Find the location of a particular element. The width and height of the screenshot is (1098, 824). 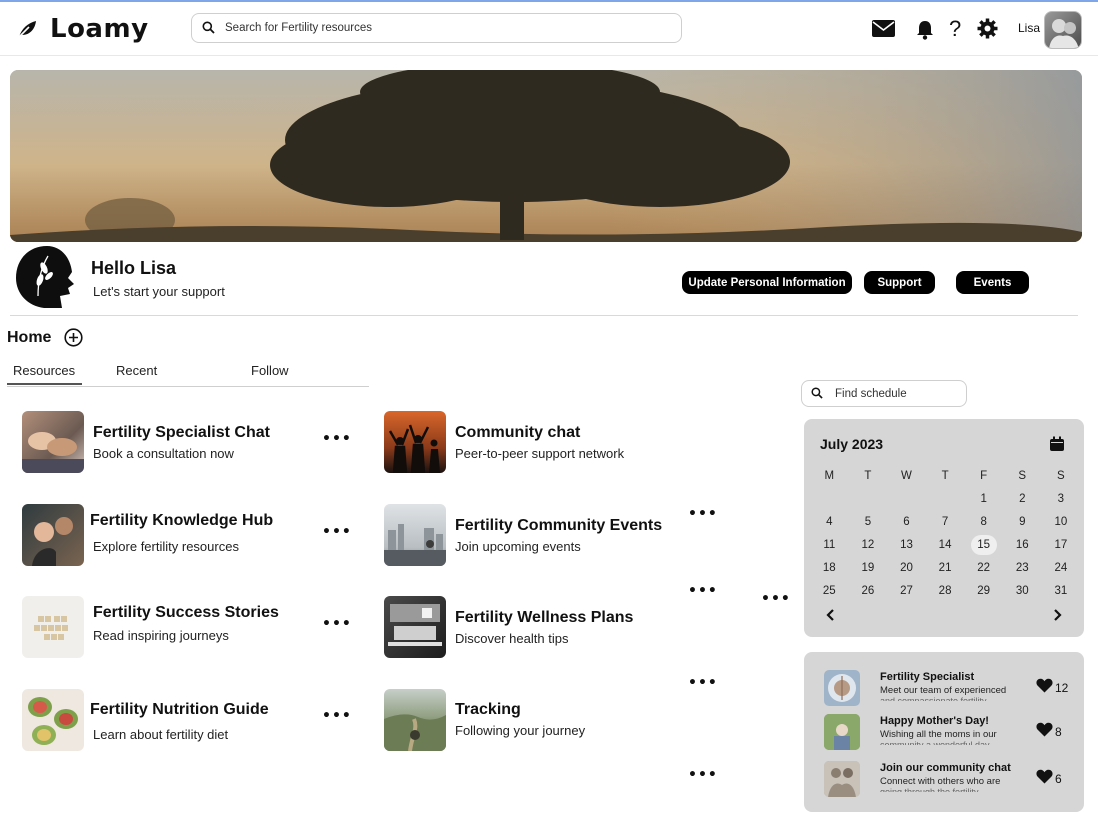

resource-title: Fertility Nutrition Guide is located at coordinates (179, 710).